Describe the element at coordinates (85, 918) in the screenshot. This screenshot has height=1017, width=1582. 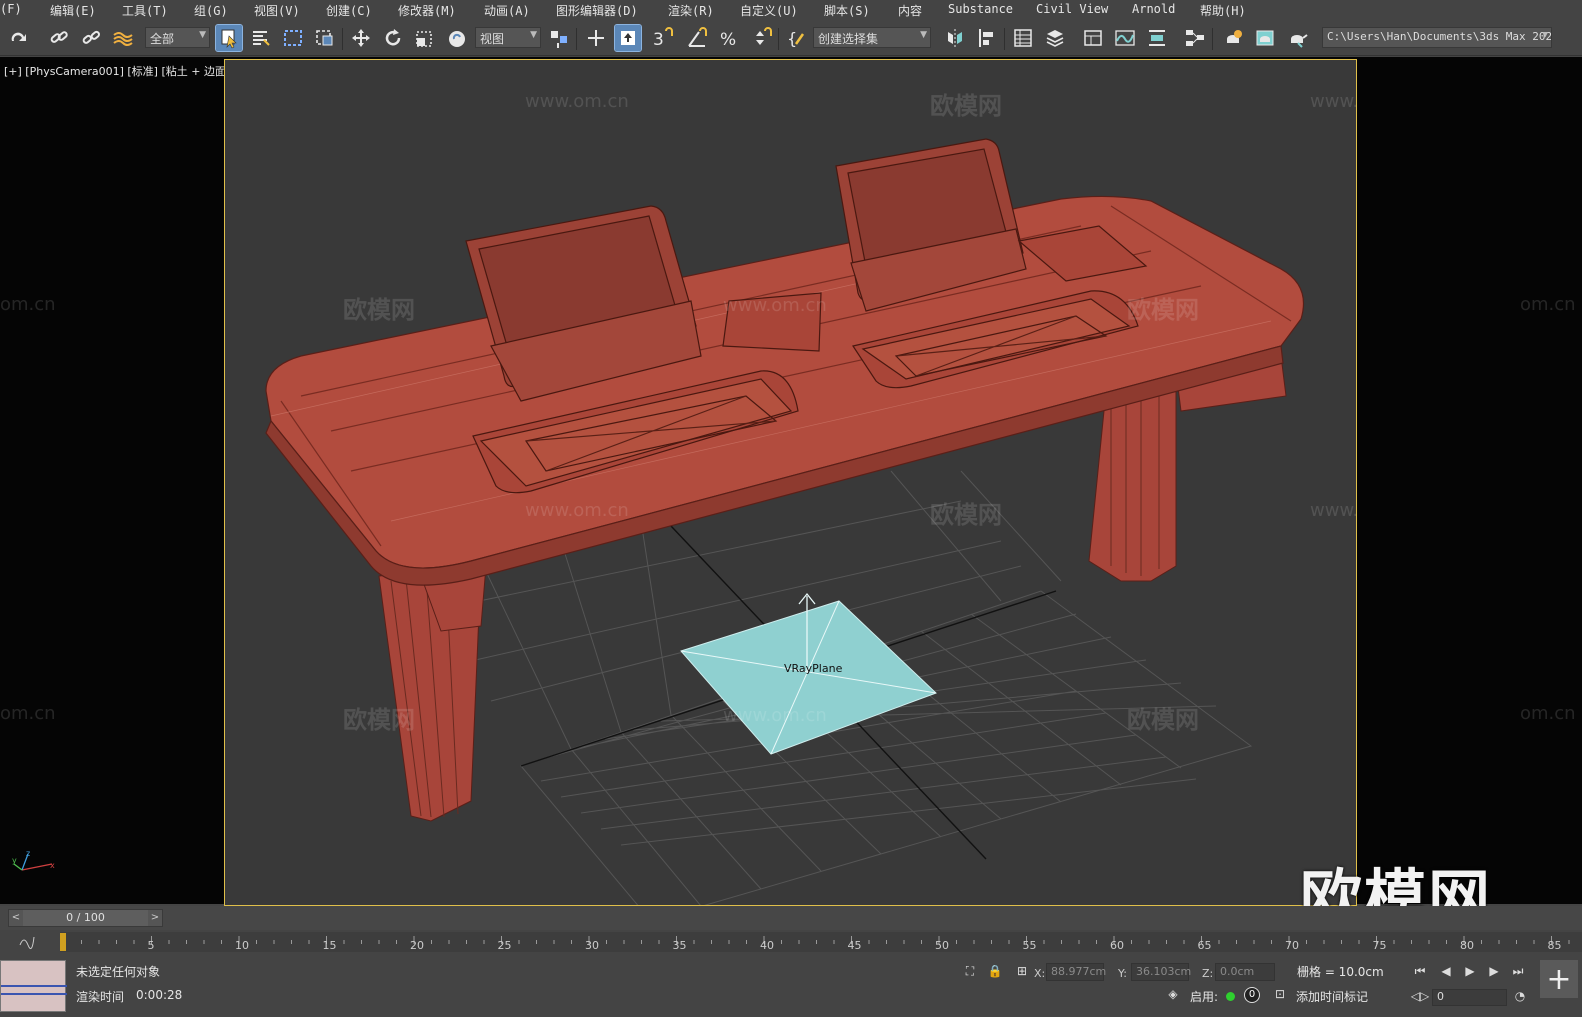
I see `time-slider: < 0 / 100 >` at that location.